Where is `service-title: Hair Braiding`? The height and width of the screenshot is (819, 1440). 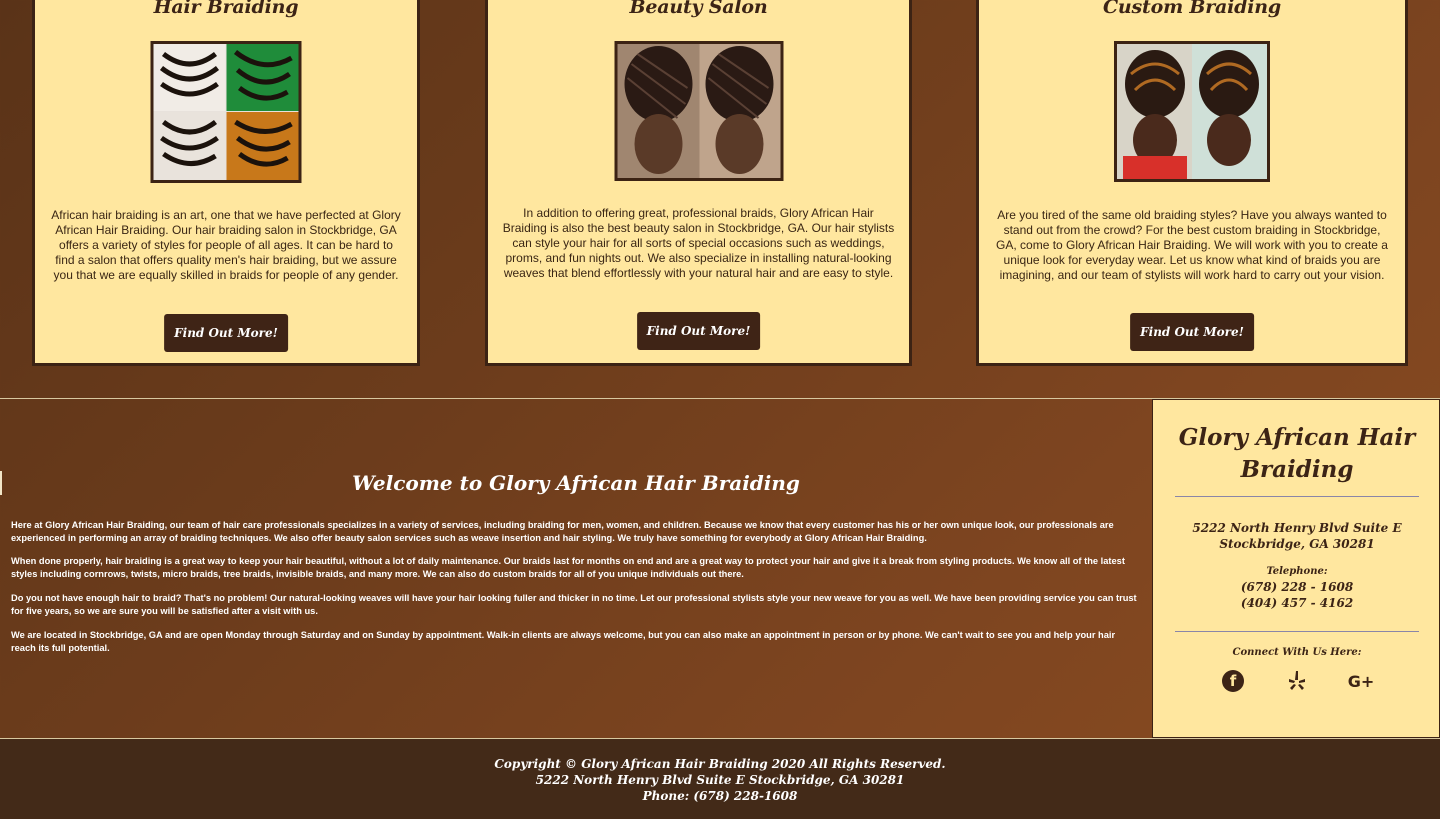 service-title: Hair Braiding is located at coordinates (226, 9).